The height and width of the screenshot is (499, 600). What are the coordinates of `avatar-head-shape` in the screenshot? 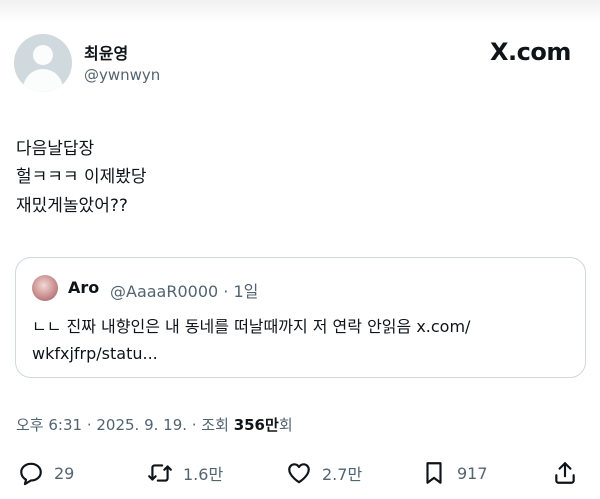 It's located at (43, 55).